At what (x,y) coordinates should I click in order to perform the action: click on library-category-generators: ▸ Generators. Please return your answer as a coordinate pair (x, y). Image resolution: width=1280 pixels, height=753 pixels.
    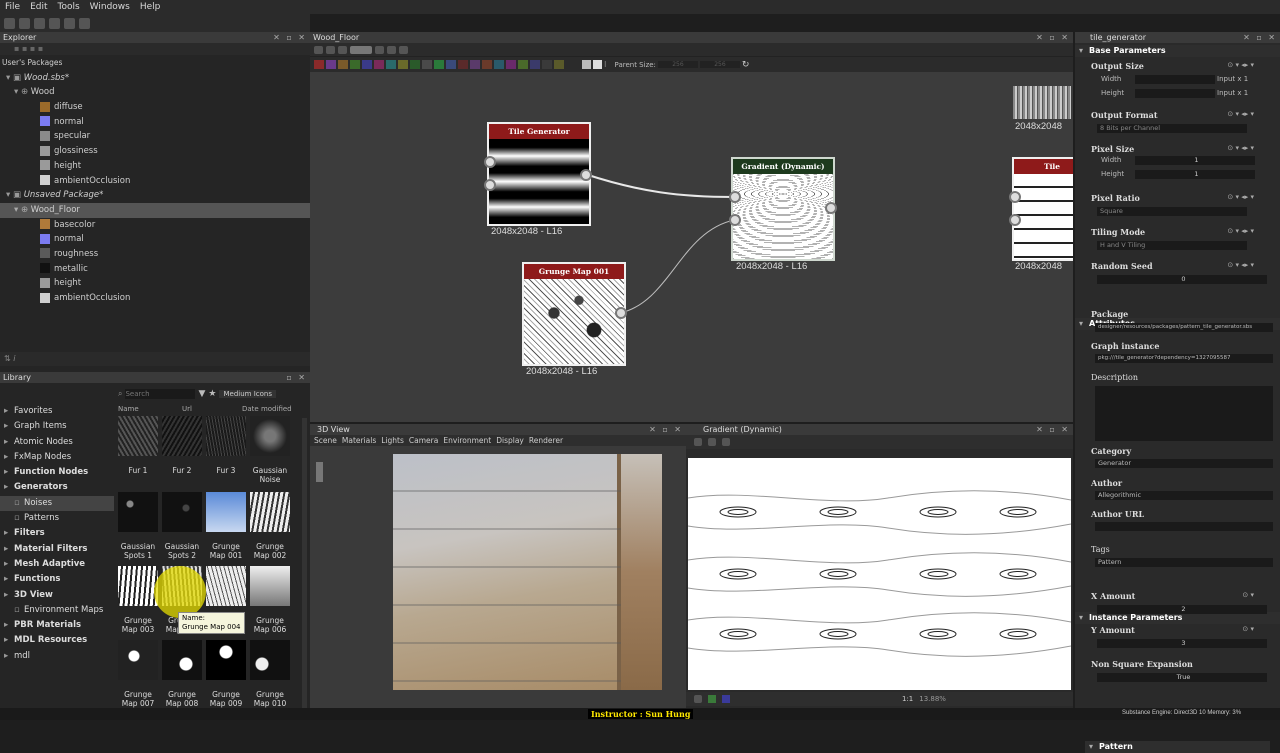
    Looking at the image, I should click on (57, 487).